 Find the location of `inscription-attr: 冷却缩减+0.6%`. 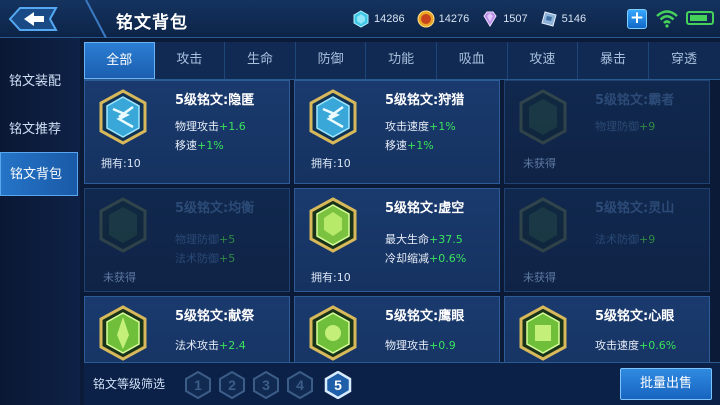

inscription-attr: 冷却缩减+0.6% is located at coordinates (426, 258).